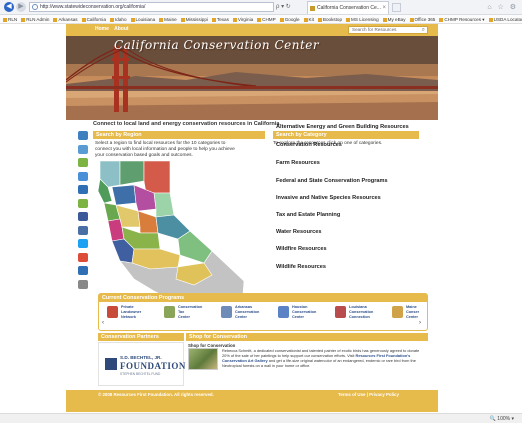 The image size is (522, 423). What do you see at coordinates (220, 19) in the screenshot?
I see `favorite-link: Texas` at bounding box center [220, 19].